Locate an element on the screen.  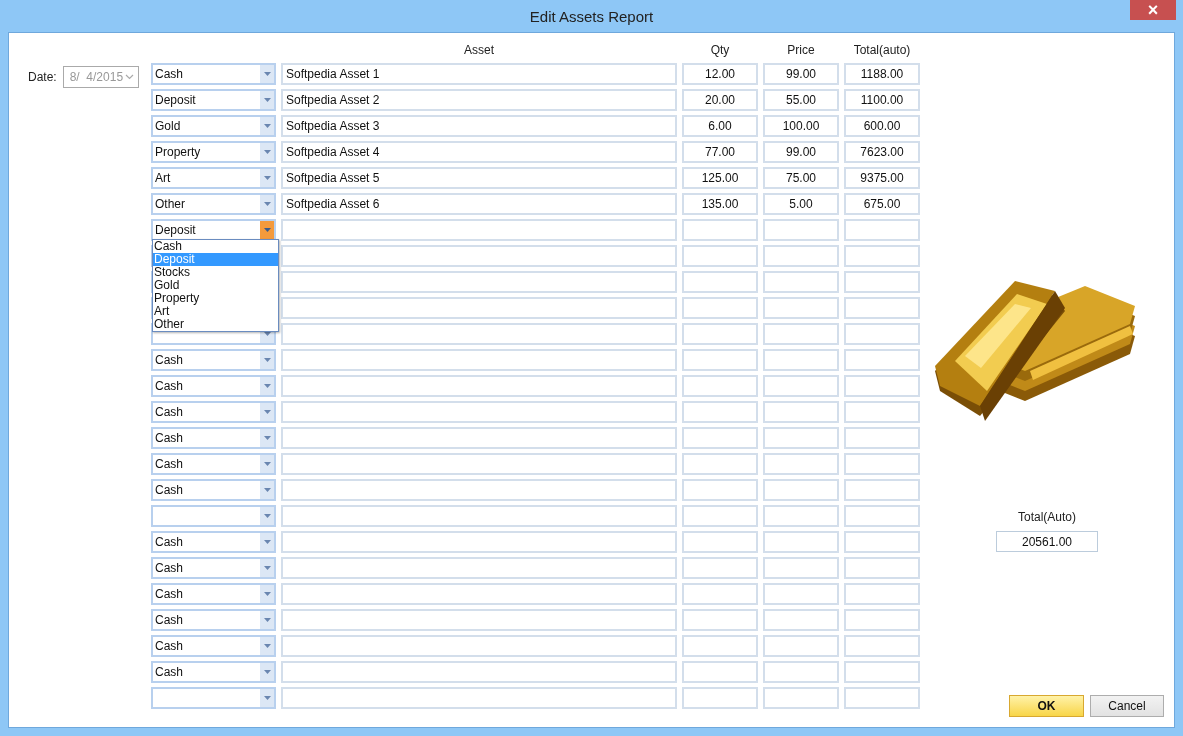
close-button: × is located at coordinates (1153, 10).